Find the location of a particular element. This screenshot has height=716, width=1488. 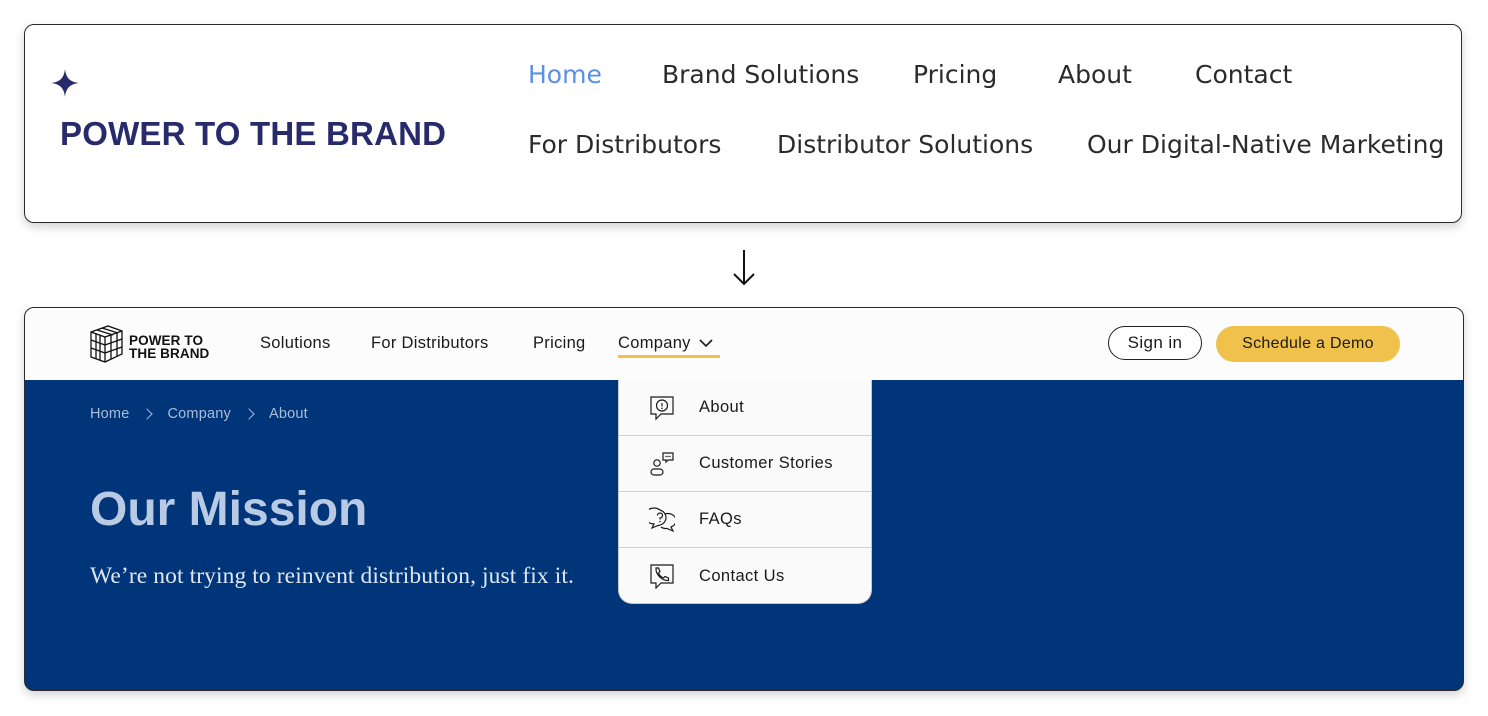

arrow-down-icon is located at coordinates (744, 268).